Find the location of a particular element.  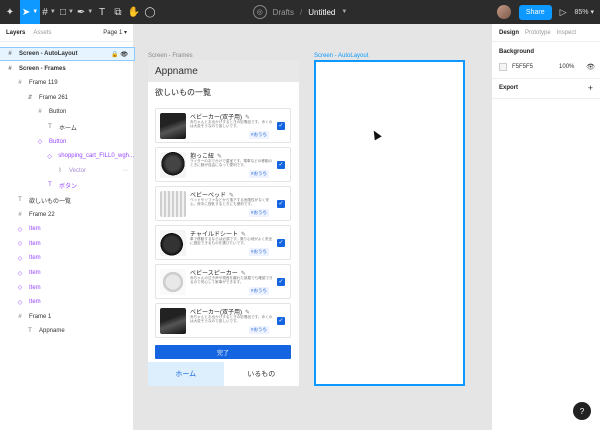

resources-icon: ⧉ is located at coordinates (118, 12).